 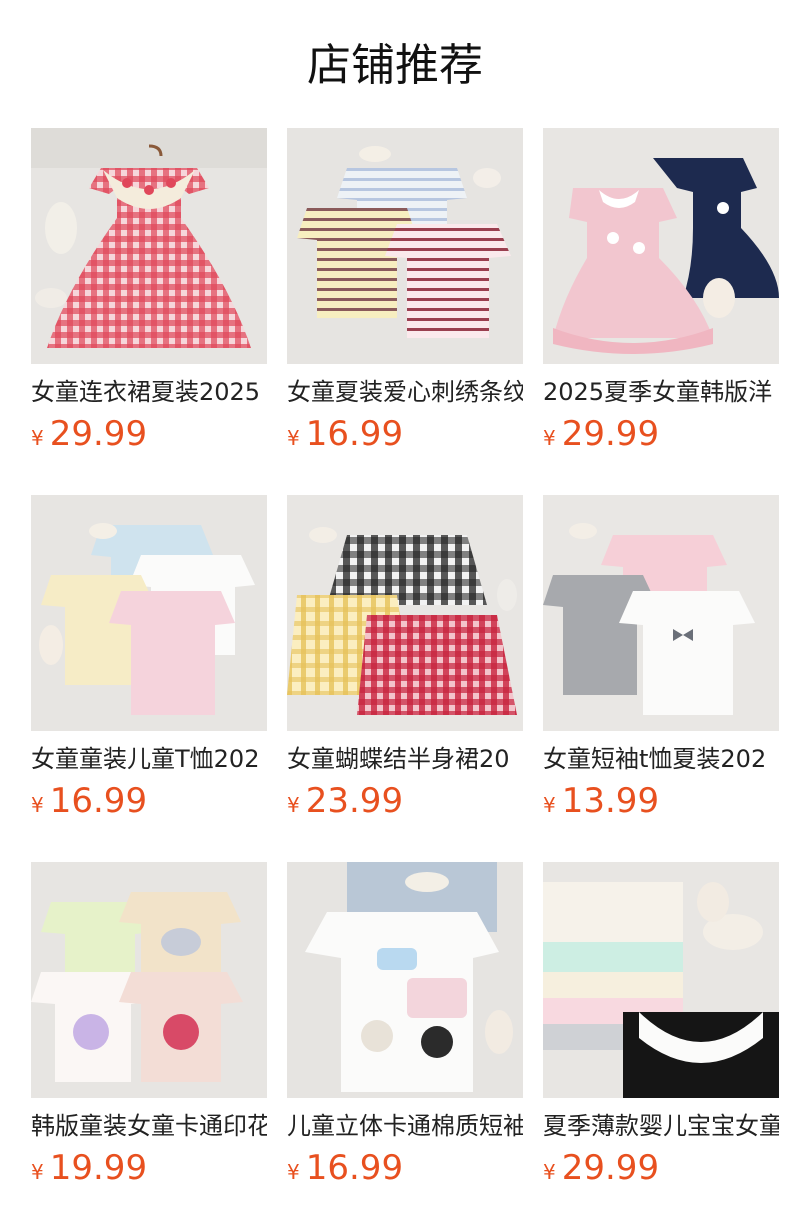 What do you see at coordinates (149, 759) in the screenshot?
I see `product-name: 女童童装儿童T恤202` at bounding box center [149, 759].